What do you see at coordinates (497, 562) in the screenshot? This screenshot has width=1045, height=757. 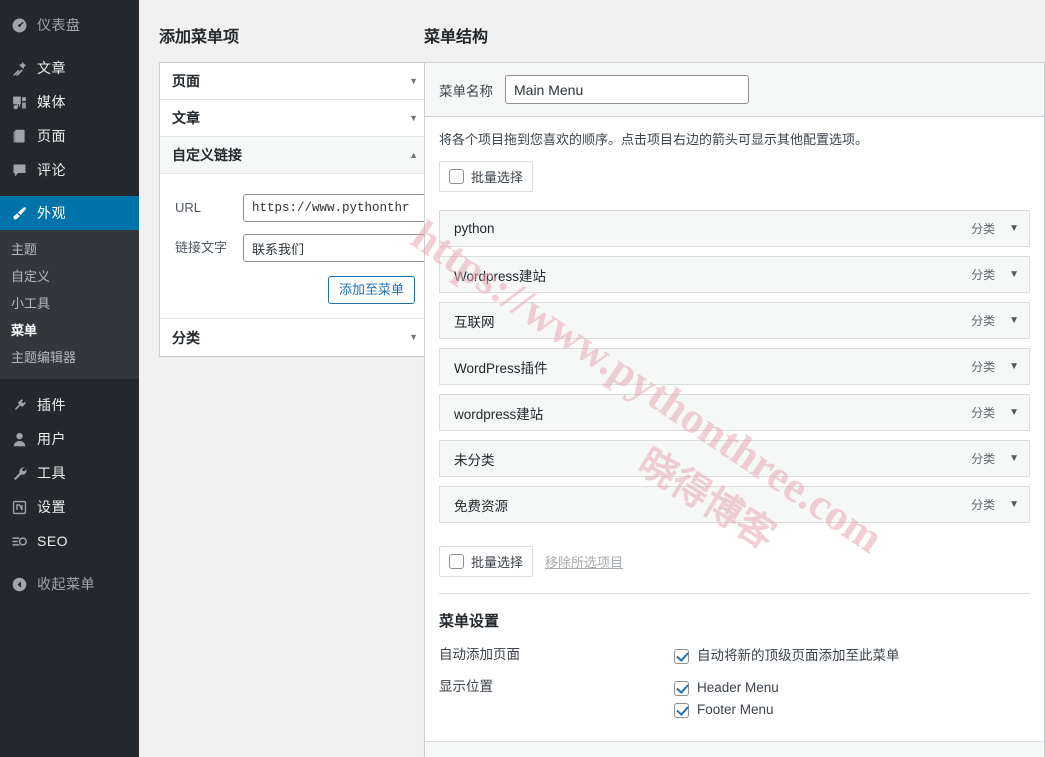 I see `bulk-select-bottom-label: 批量选择` at bounding box center [497, 562].